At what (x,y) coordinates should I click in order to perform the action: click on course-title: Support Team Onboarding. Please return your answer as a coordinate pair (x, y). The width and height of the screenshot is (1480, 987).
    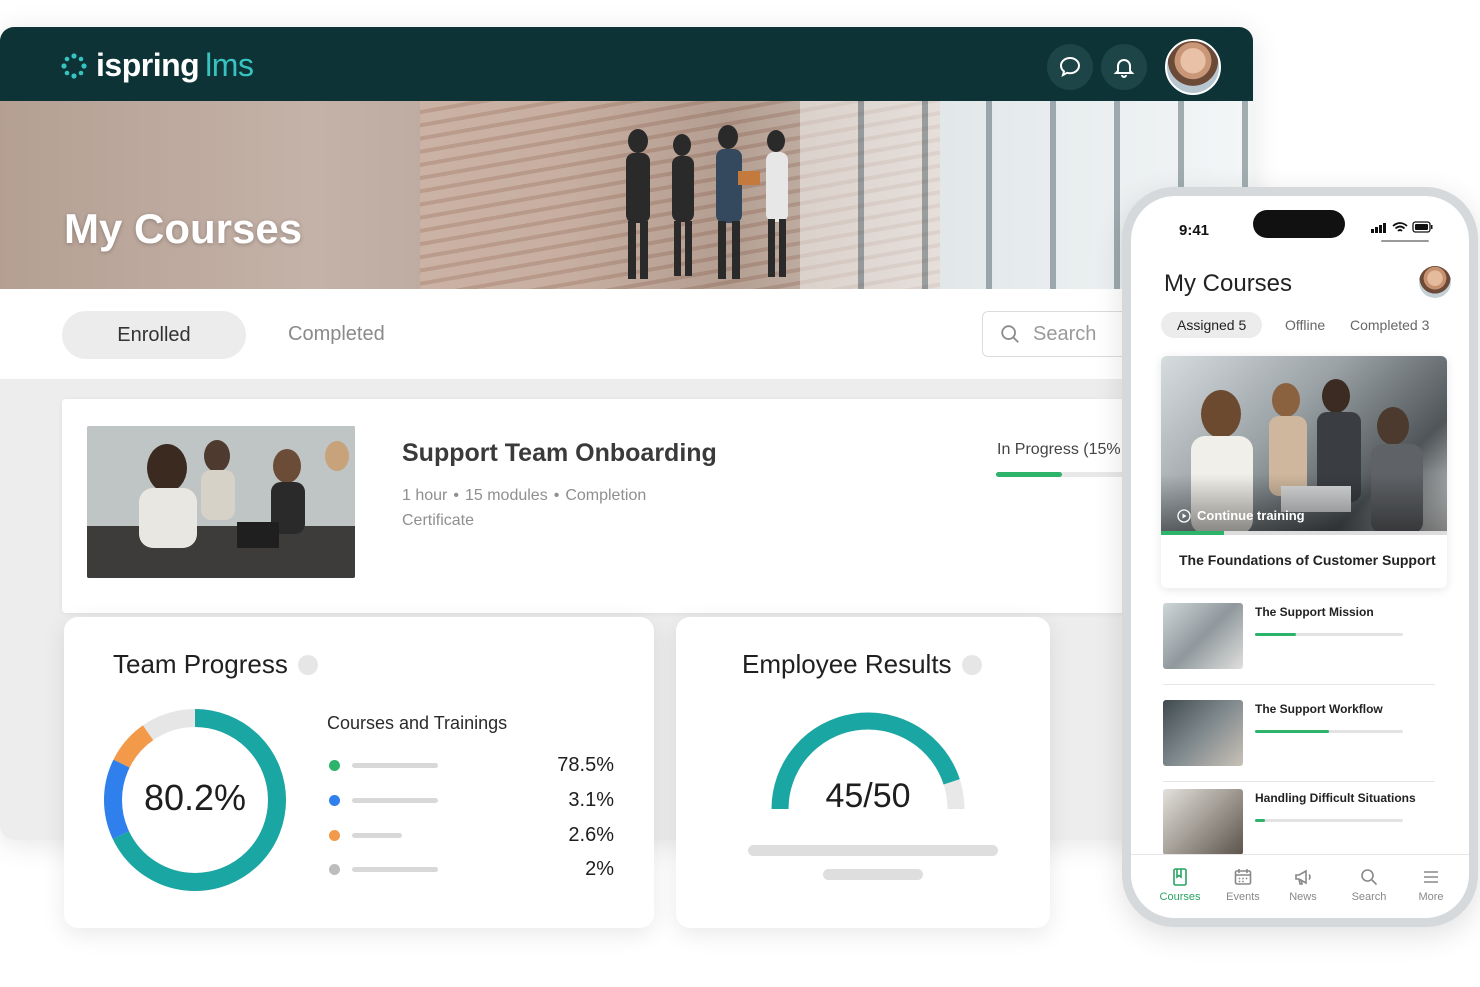
    Looking at the image, I should click on (559, 453).